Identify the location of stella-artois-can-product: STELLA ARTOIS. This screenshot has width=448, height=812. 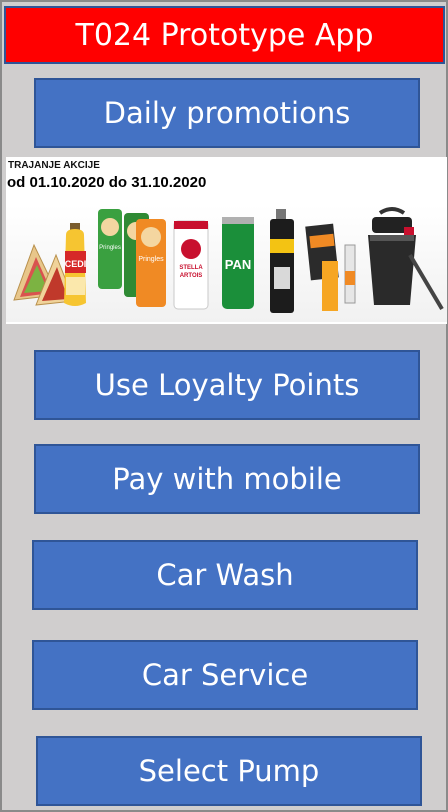
(191, 265).